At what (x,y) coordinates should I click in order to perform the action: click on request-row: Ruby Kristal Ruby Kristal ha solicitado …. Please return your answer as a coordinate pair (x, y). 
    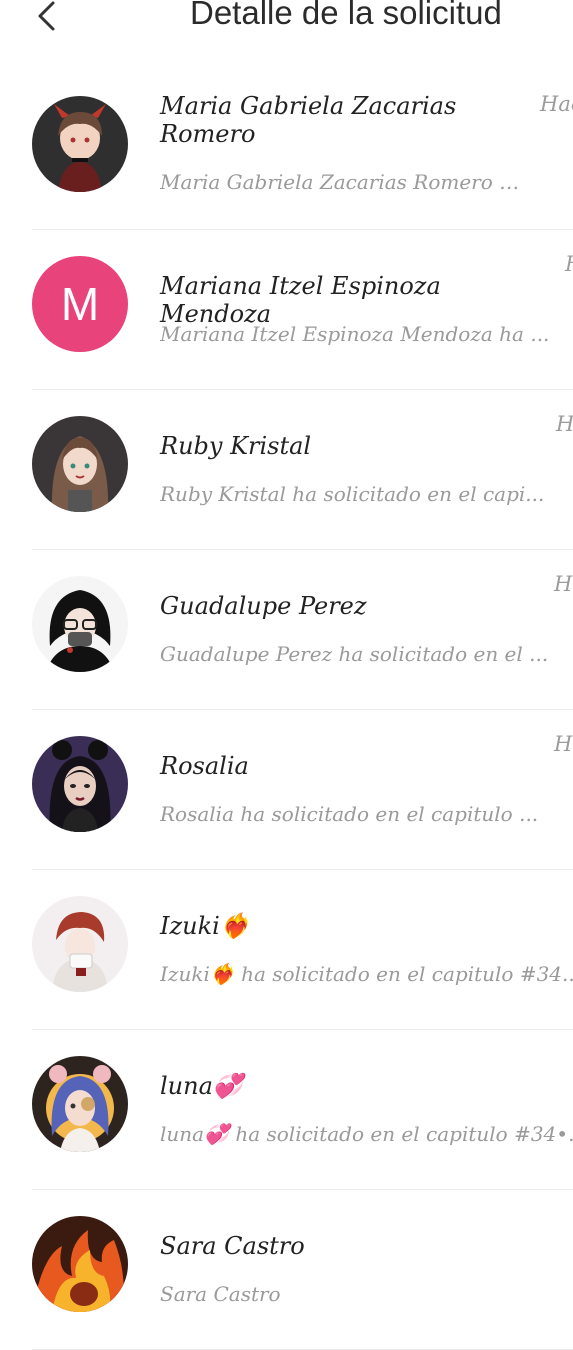
    Looking at the image, I should click on (286, 470).